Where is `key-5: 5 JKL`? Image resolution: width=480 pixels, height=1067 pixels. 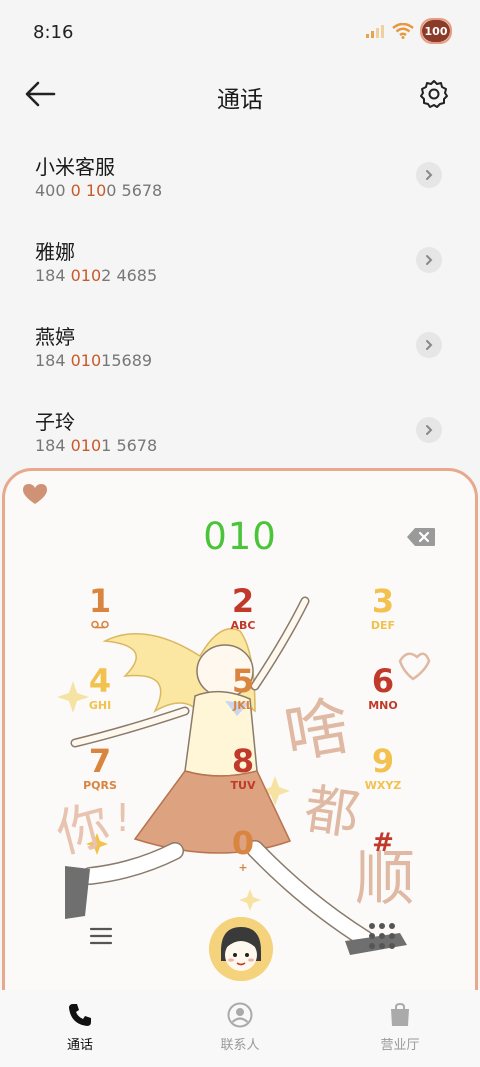
key-5: 5 JKL is located at coordinates (243, 695).